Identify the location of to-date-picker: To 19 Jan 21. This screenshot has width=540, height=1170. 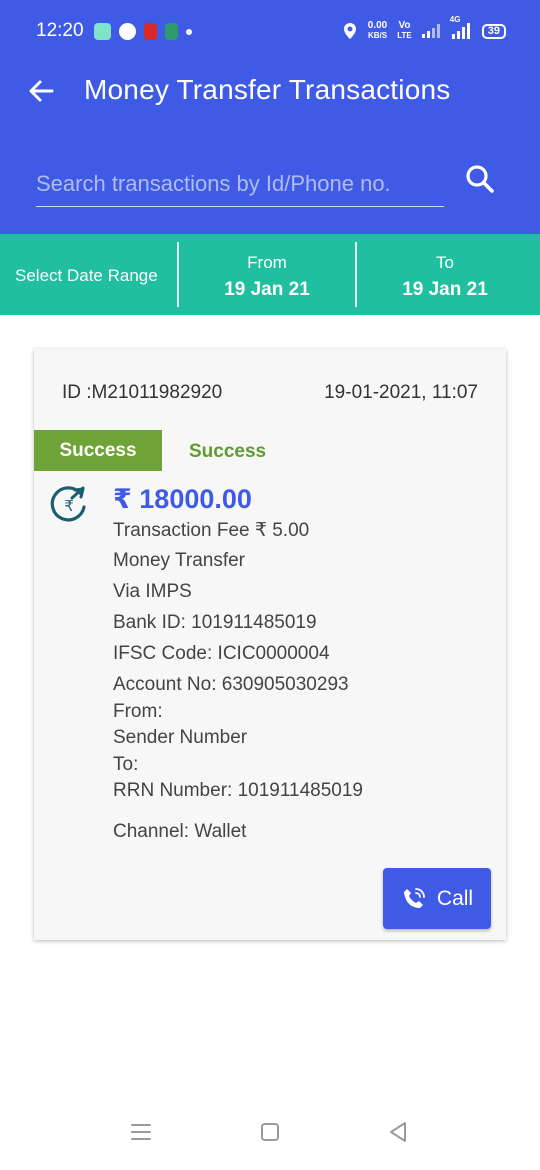
(445, 277).